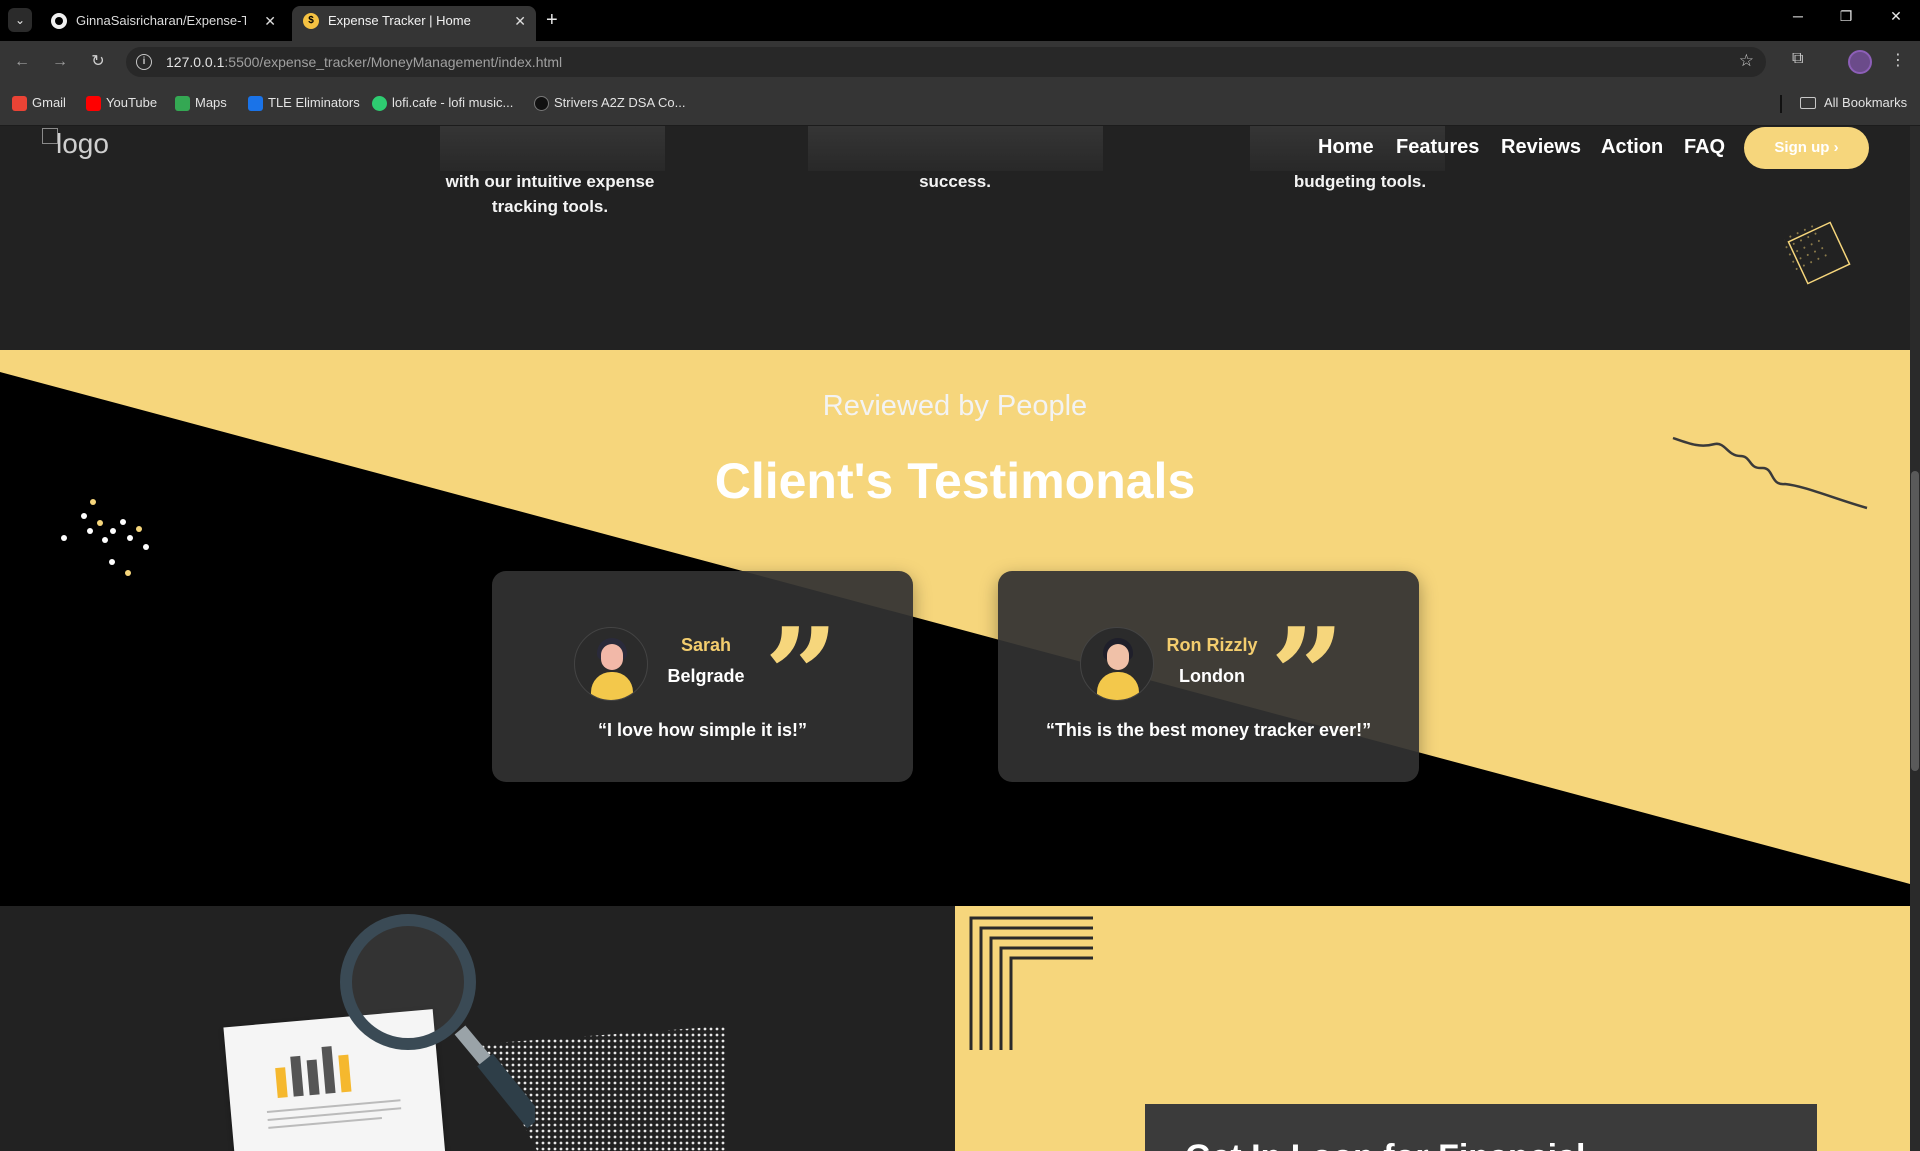 The height and width of the screenshot is (1151, 1920). Describe the element at coordinates (1432, 1028) in the screenshot. I see `action-panel: Get In Loop for Financial` at that location.